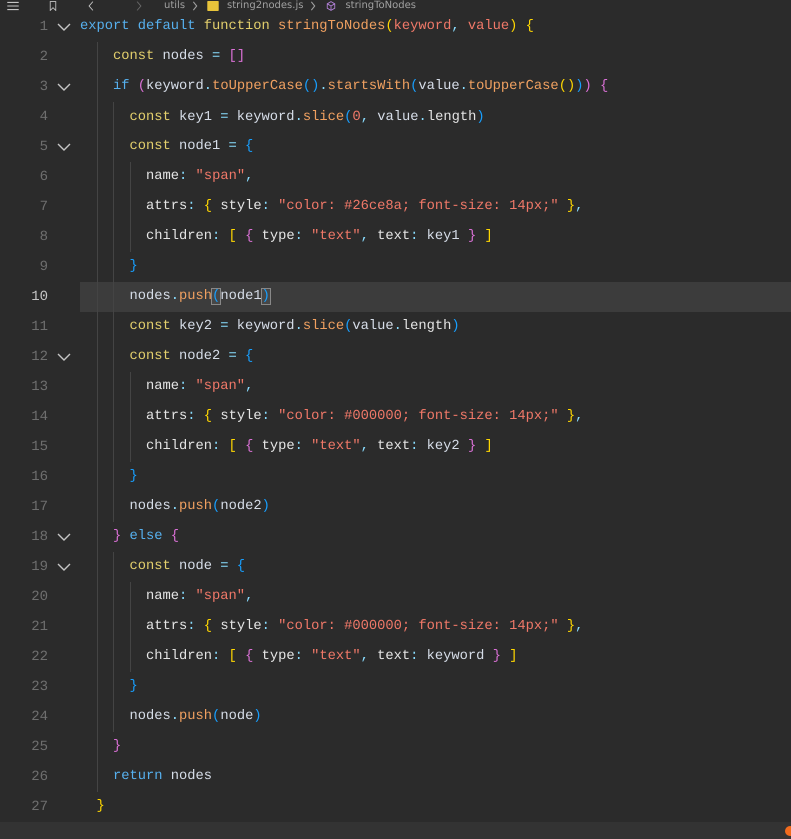 The width and height of the screenshot is (791, 839). I want to click on code-line: const node2 = {, so click(435, 357).